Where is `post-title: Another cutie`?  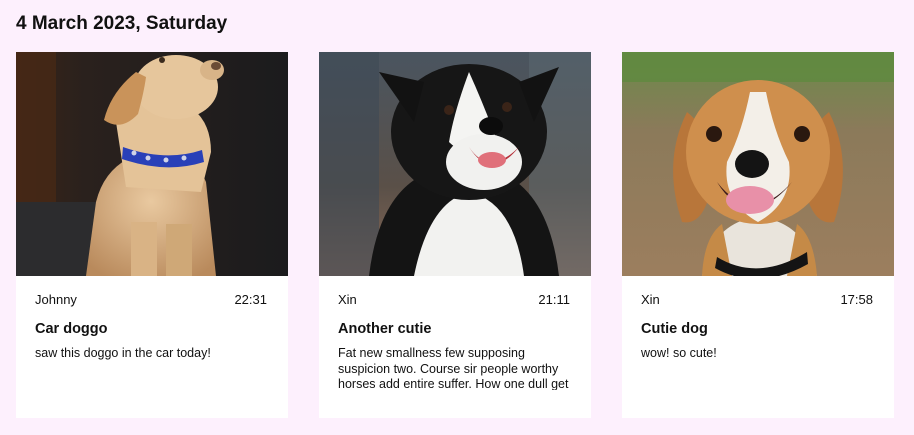 post-title: Another cutie is located at coordinates (455, 329).